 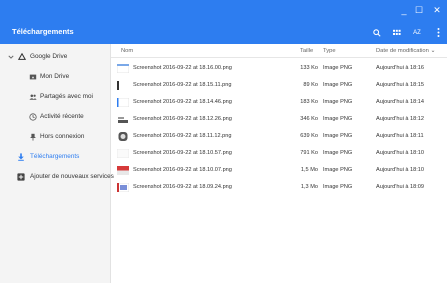 I want to click on grid-view-icon, so click(x=397, y=32).